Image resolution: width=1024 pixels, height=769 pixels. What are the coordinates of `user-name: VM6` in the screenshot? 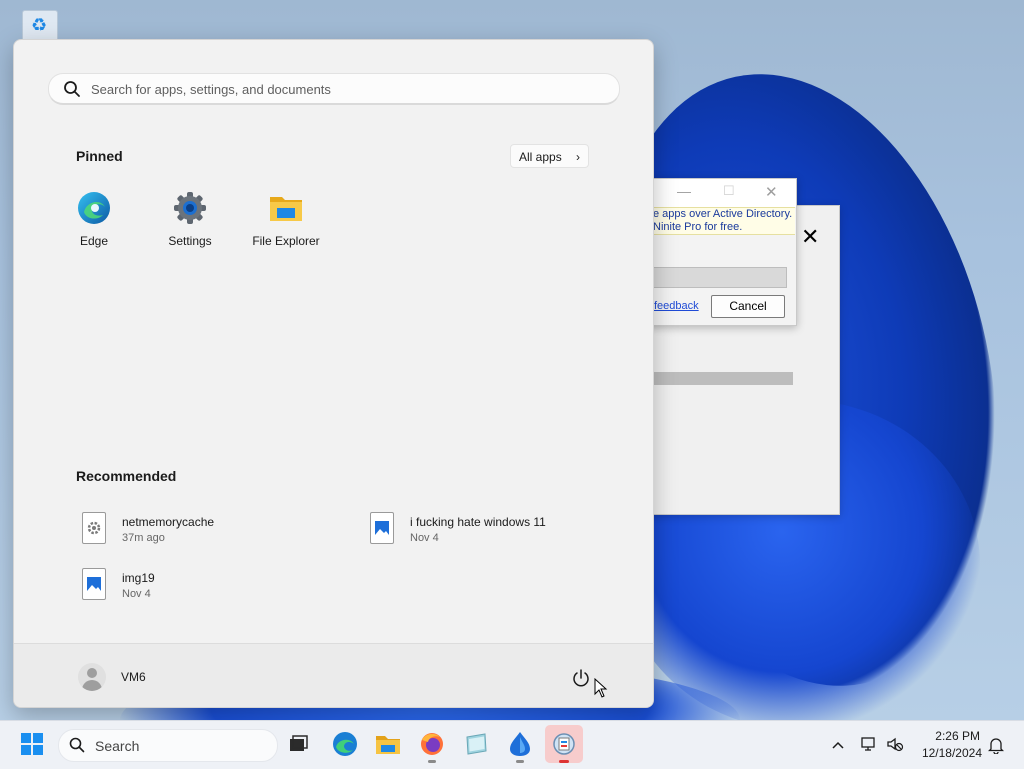 It's located at (133, 677).